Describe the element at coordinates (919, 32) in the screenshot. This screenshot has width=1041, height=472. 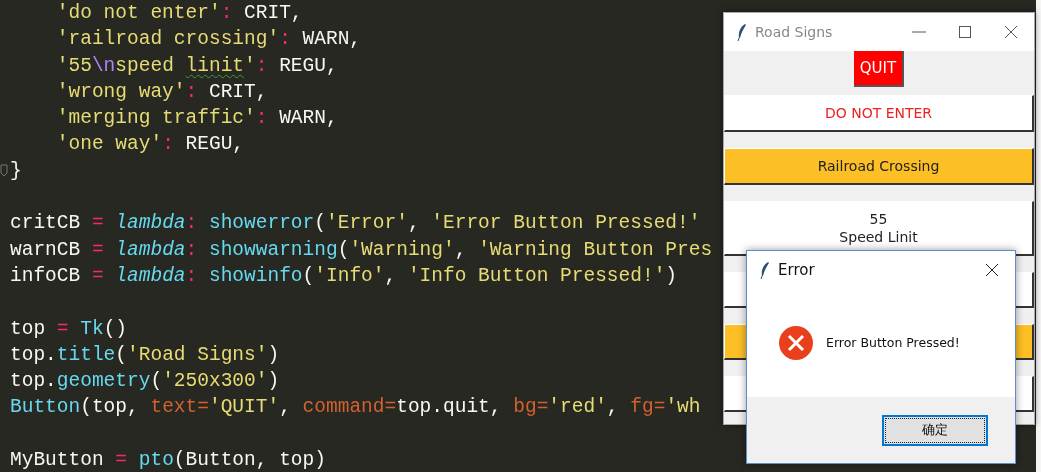
I see `minimize-icon` at that location.